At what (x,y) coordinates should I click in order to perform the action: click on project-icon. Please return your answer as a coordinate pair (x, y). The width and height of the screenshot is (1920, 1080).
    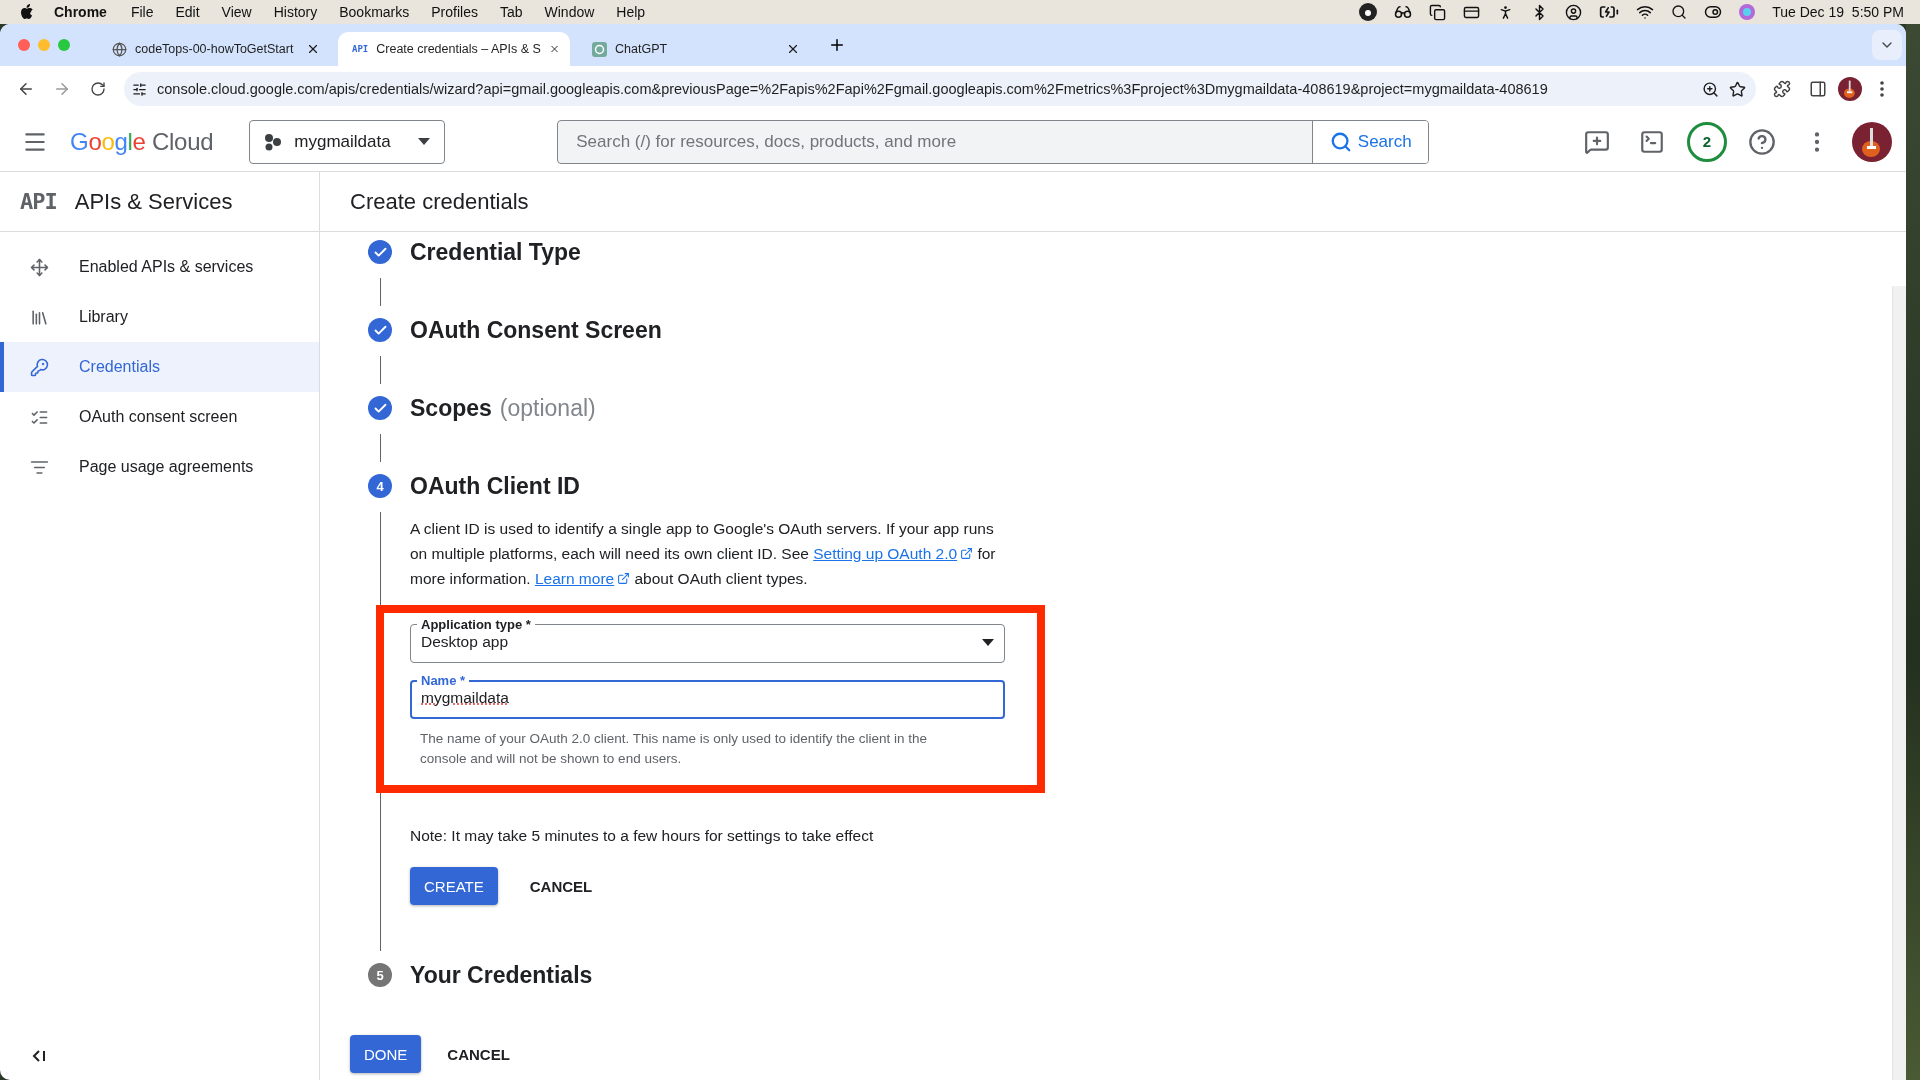
    Looking at the image, I should click on (273, 141).